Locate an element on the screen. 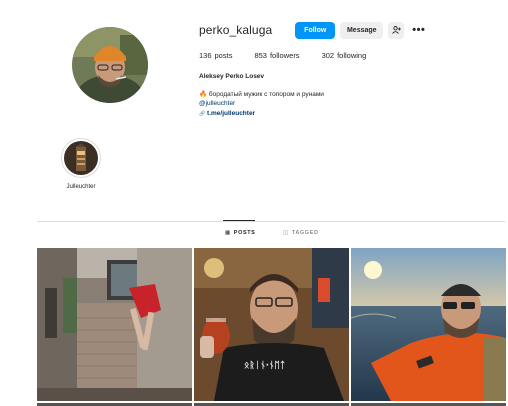 Image resolution: width=508 pixels, height=406 pixels. posts-count: 136 posts is located at coordinates (215, 55).